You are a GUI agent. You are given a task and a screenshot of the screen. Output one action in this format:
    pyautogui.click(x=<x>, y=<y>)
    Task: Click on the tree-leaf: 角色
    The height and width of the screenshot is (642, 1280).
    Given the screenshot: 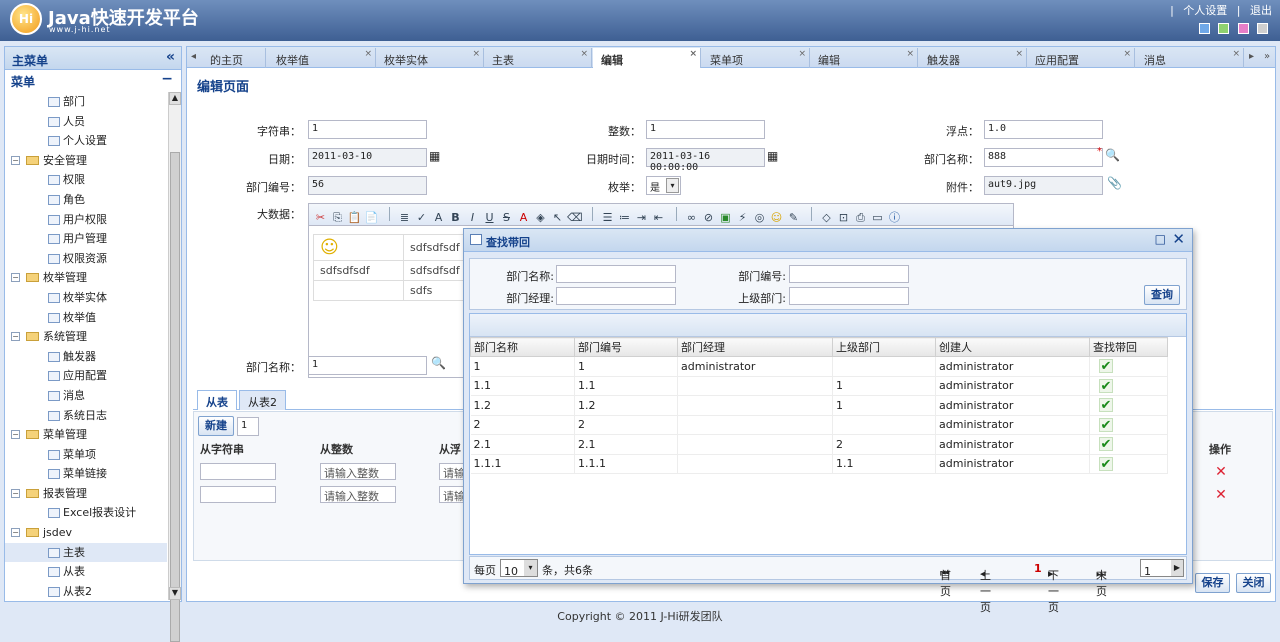 What is the action you would take?
    pyautogui.click(x=86, y=200)
    